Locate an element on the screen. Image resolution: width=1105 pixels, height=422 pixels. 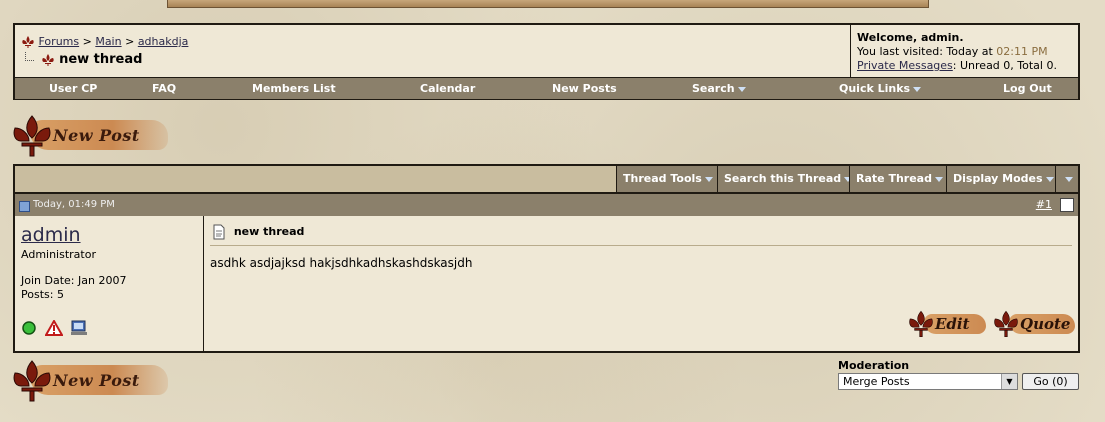
document-icon is located at coordinates (219, 232).